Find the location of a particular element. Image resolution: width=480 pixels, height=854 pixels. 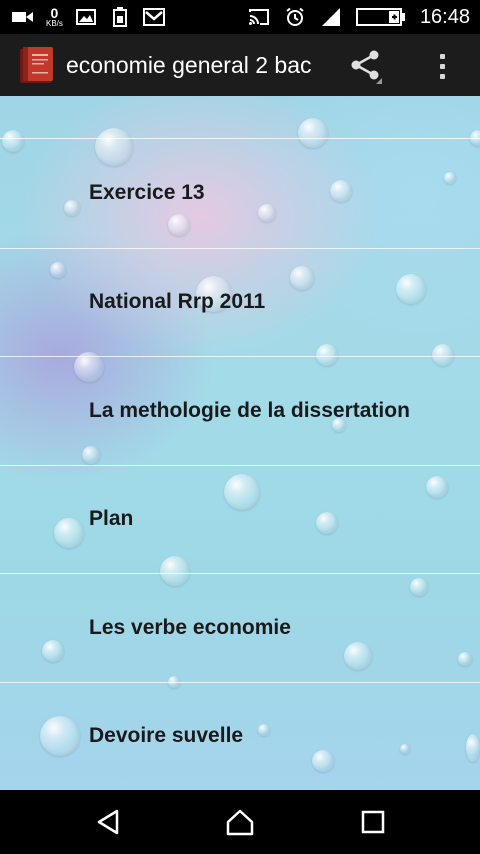

status-bar: 0 KB/s 16:48 is located at coordinates (240, 17).